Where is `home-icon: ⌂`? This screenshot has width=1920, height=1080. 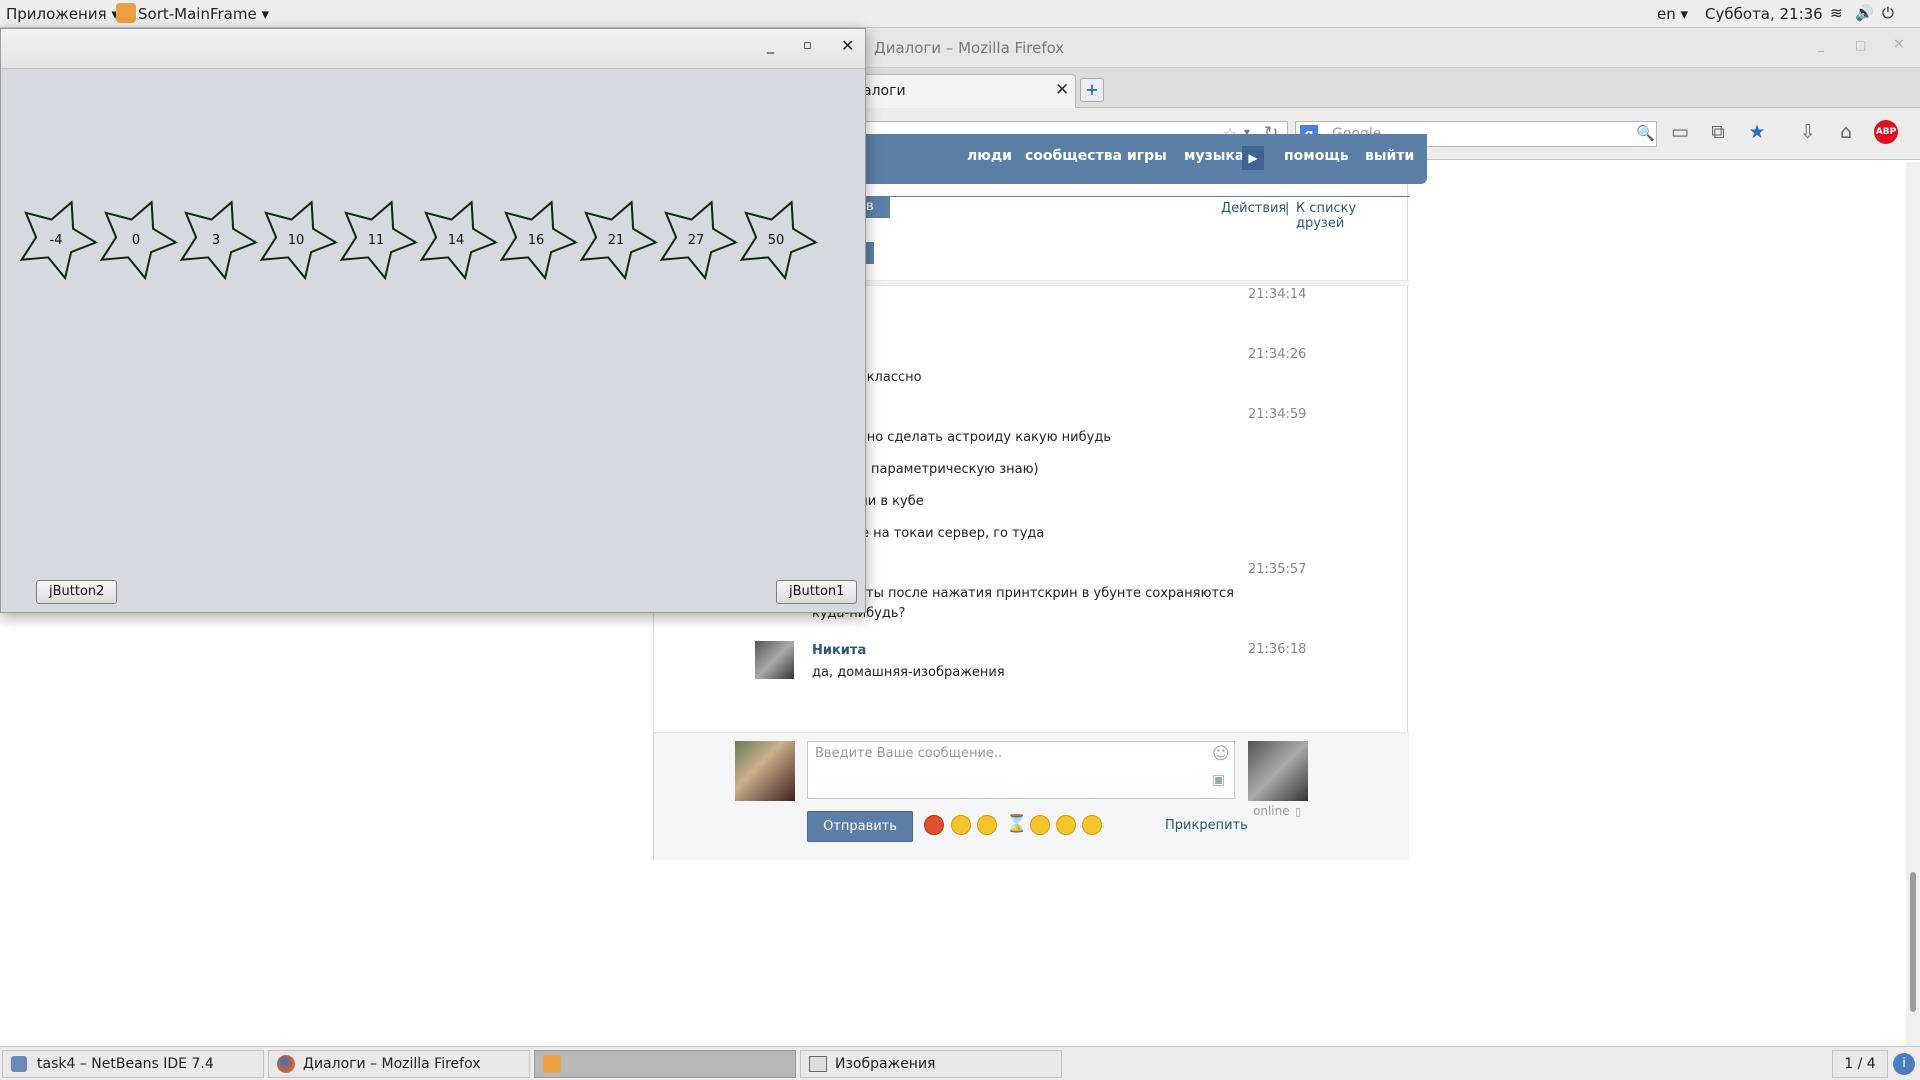 home-icon: ⌂ is located at coordinates (1846, 132).